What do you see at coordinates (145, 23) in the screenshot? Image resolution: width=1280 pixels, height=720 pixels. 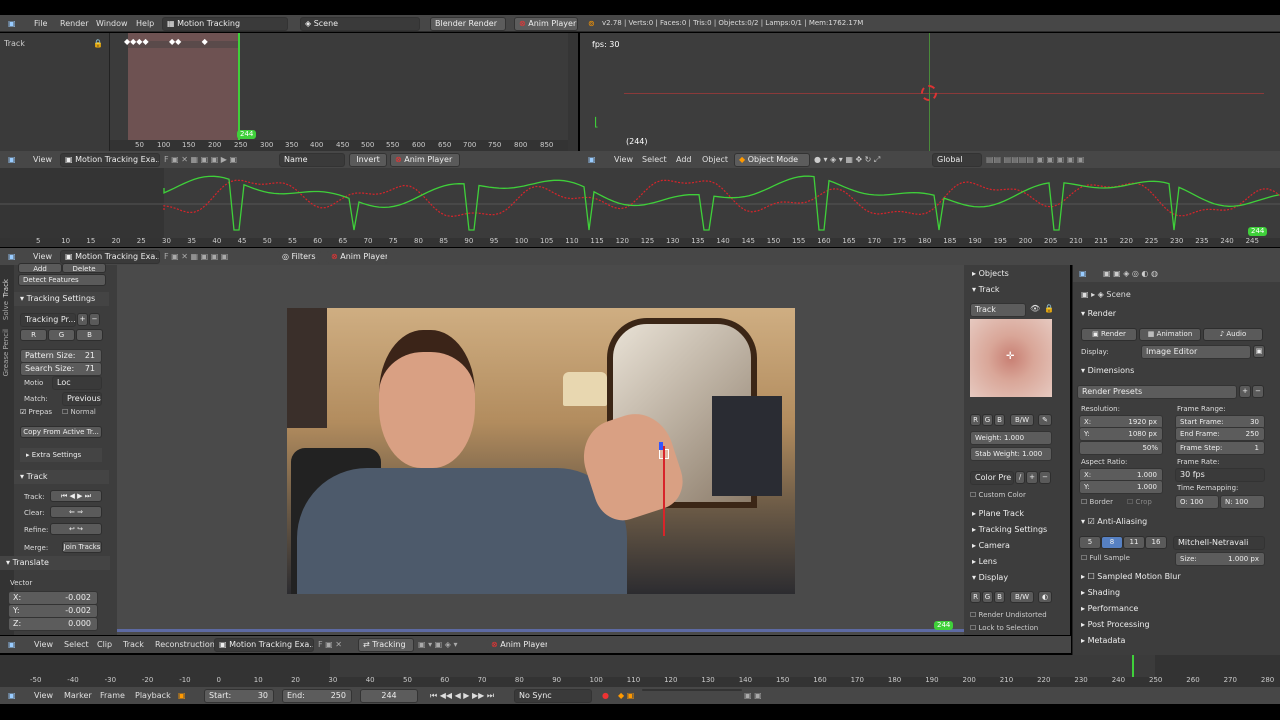 I see `menu-help: Help` at bounding box center [145, 23].